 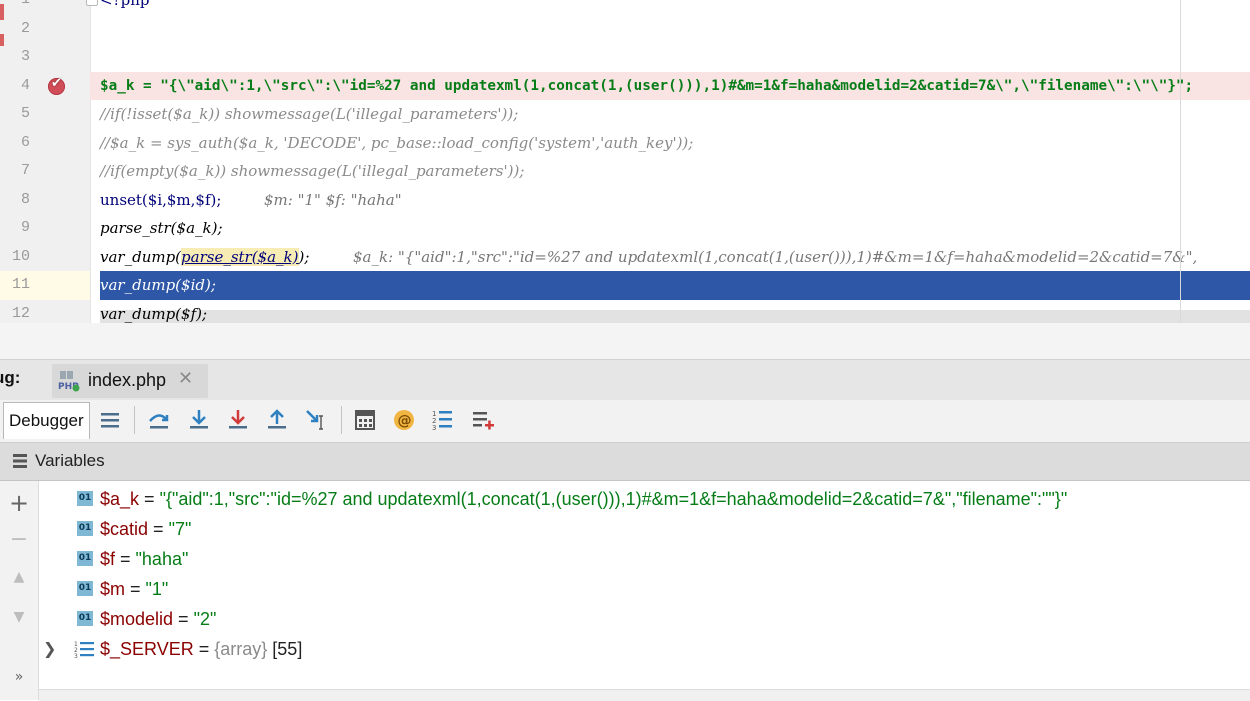 I want to click on variable-value: "1", so click(x=157, y=589).